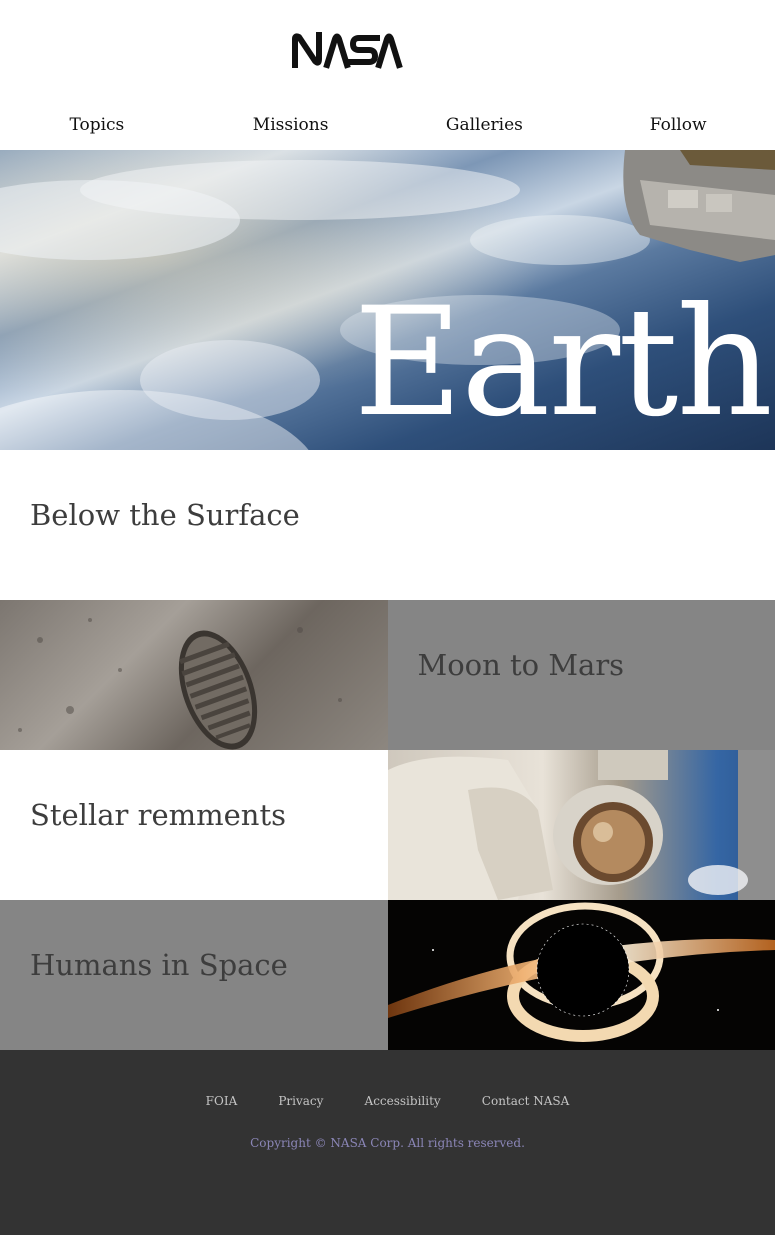 This screenshot has height=1235, width=775. Describe the element at coordinates (526, 1101) in the screenshot. I see `footer-link-contact: Contact NASA` at that location.